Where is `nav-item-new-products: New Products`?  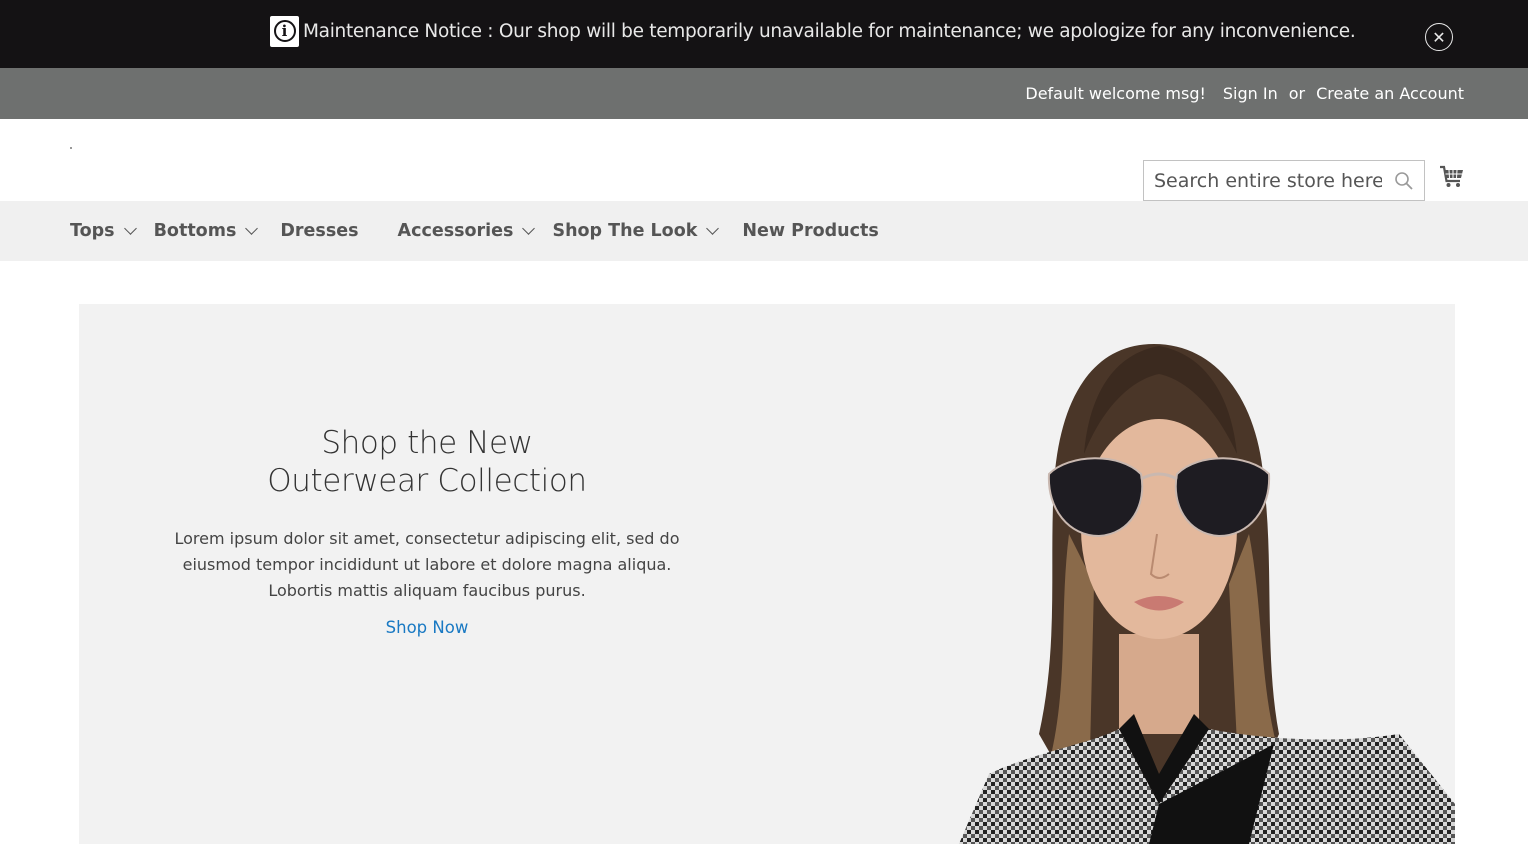 nav-item-new-products: New Products is located at coordinates (810, 231).